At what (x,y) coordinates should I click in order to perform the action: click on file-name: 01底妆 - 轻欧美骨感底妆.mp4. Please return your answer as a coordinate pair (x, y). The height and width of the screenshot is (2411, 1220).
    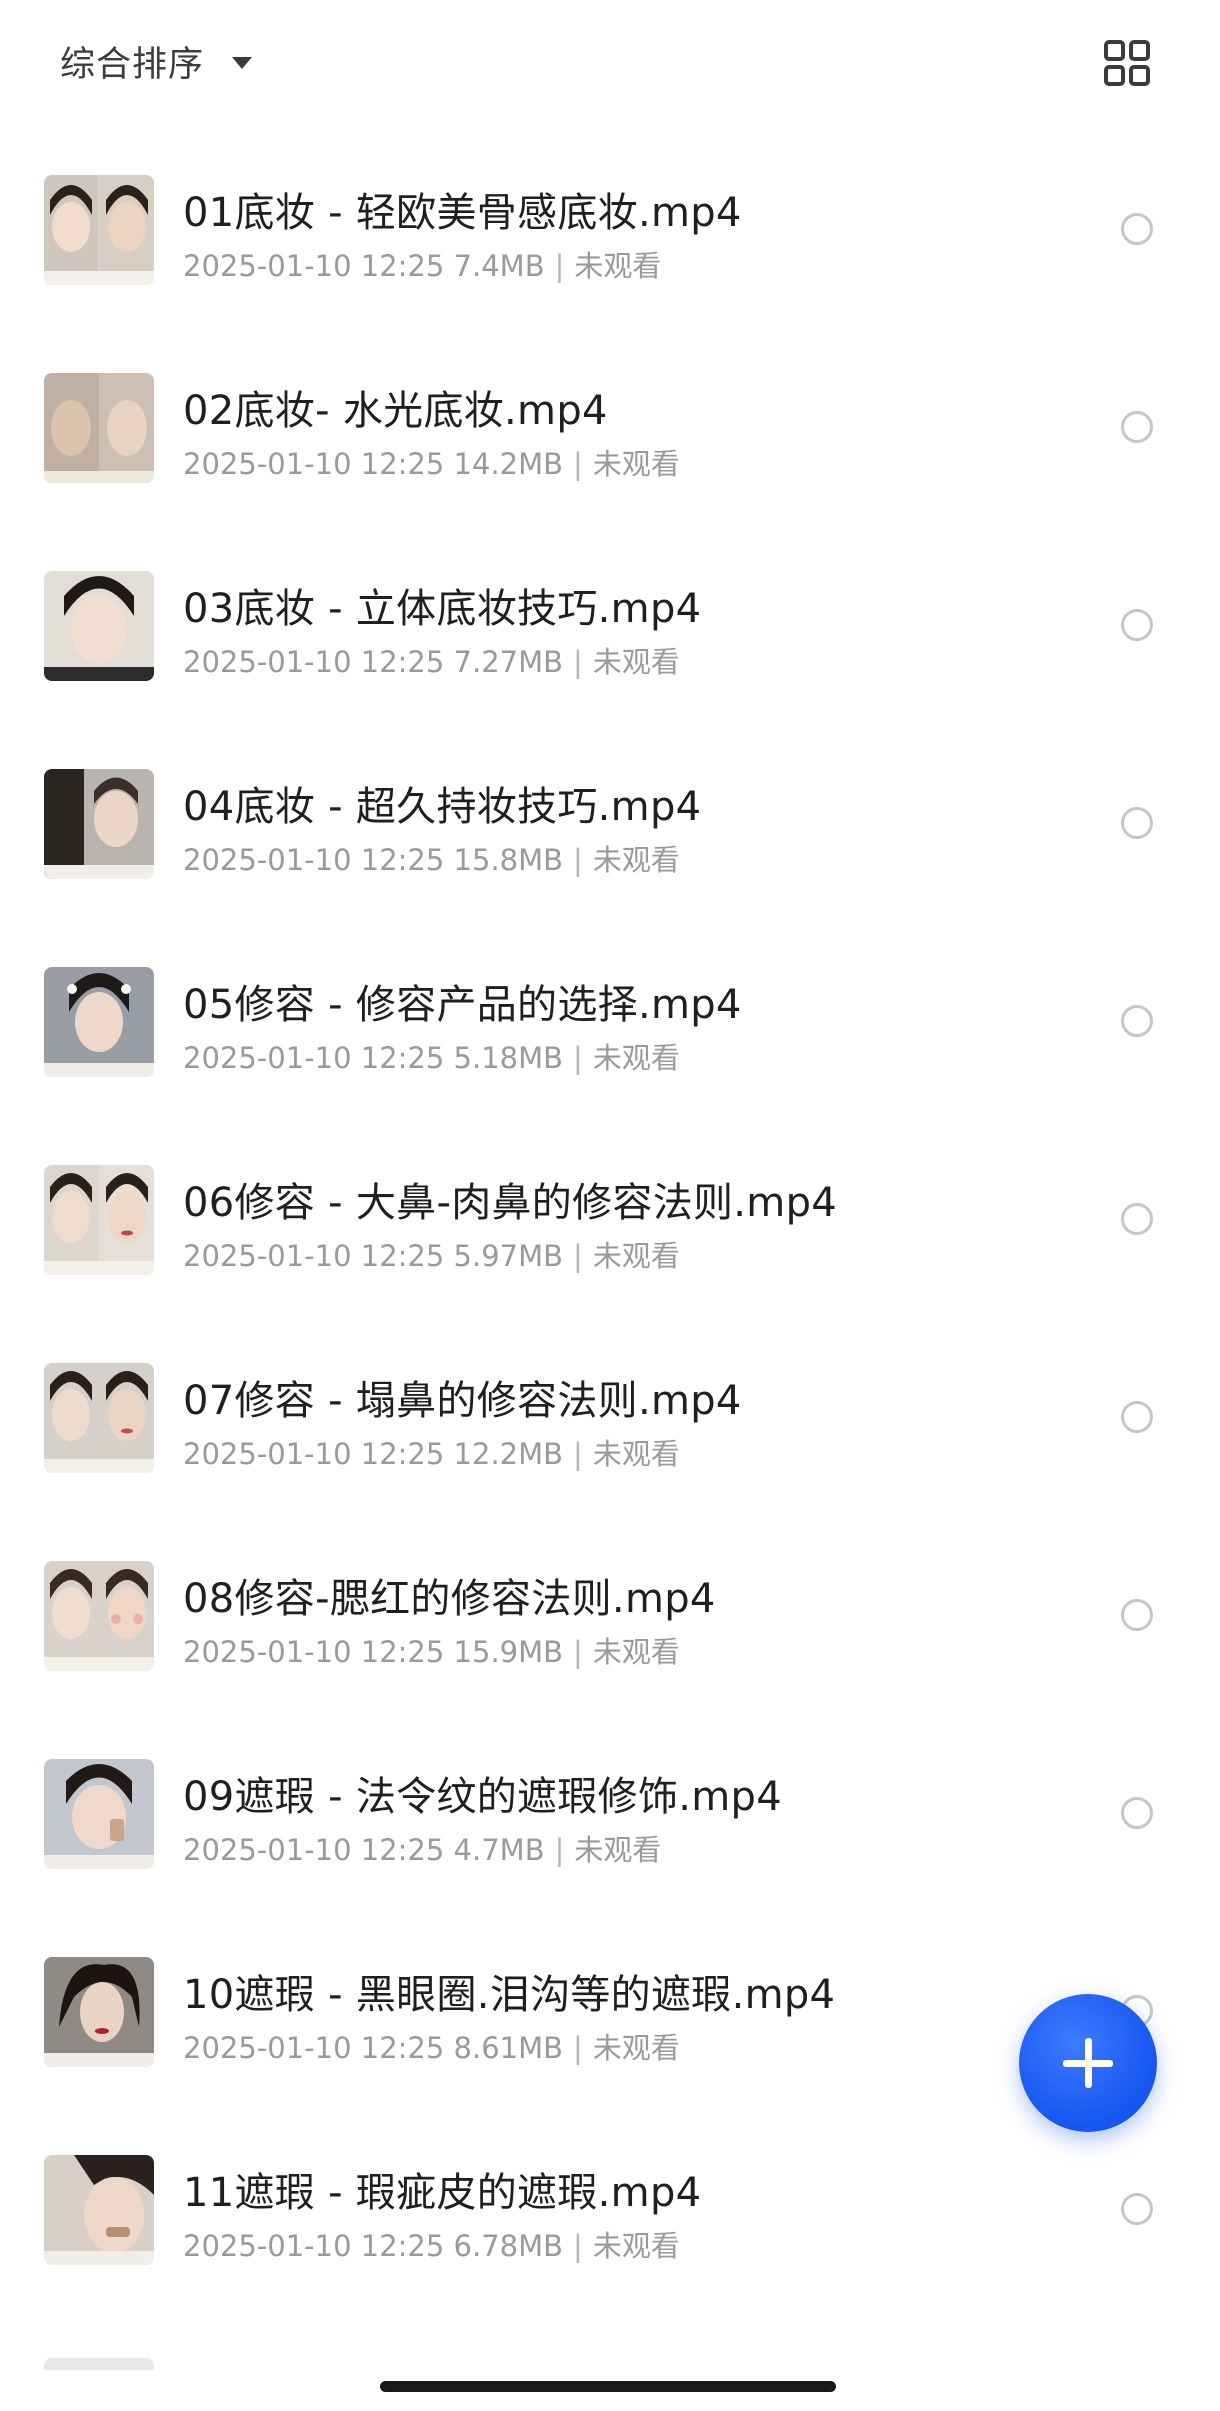
    Looking at the image, I should click on (462, 213).